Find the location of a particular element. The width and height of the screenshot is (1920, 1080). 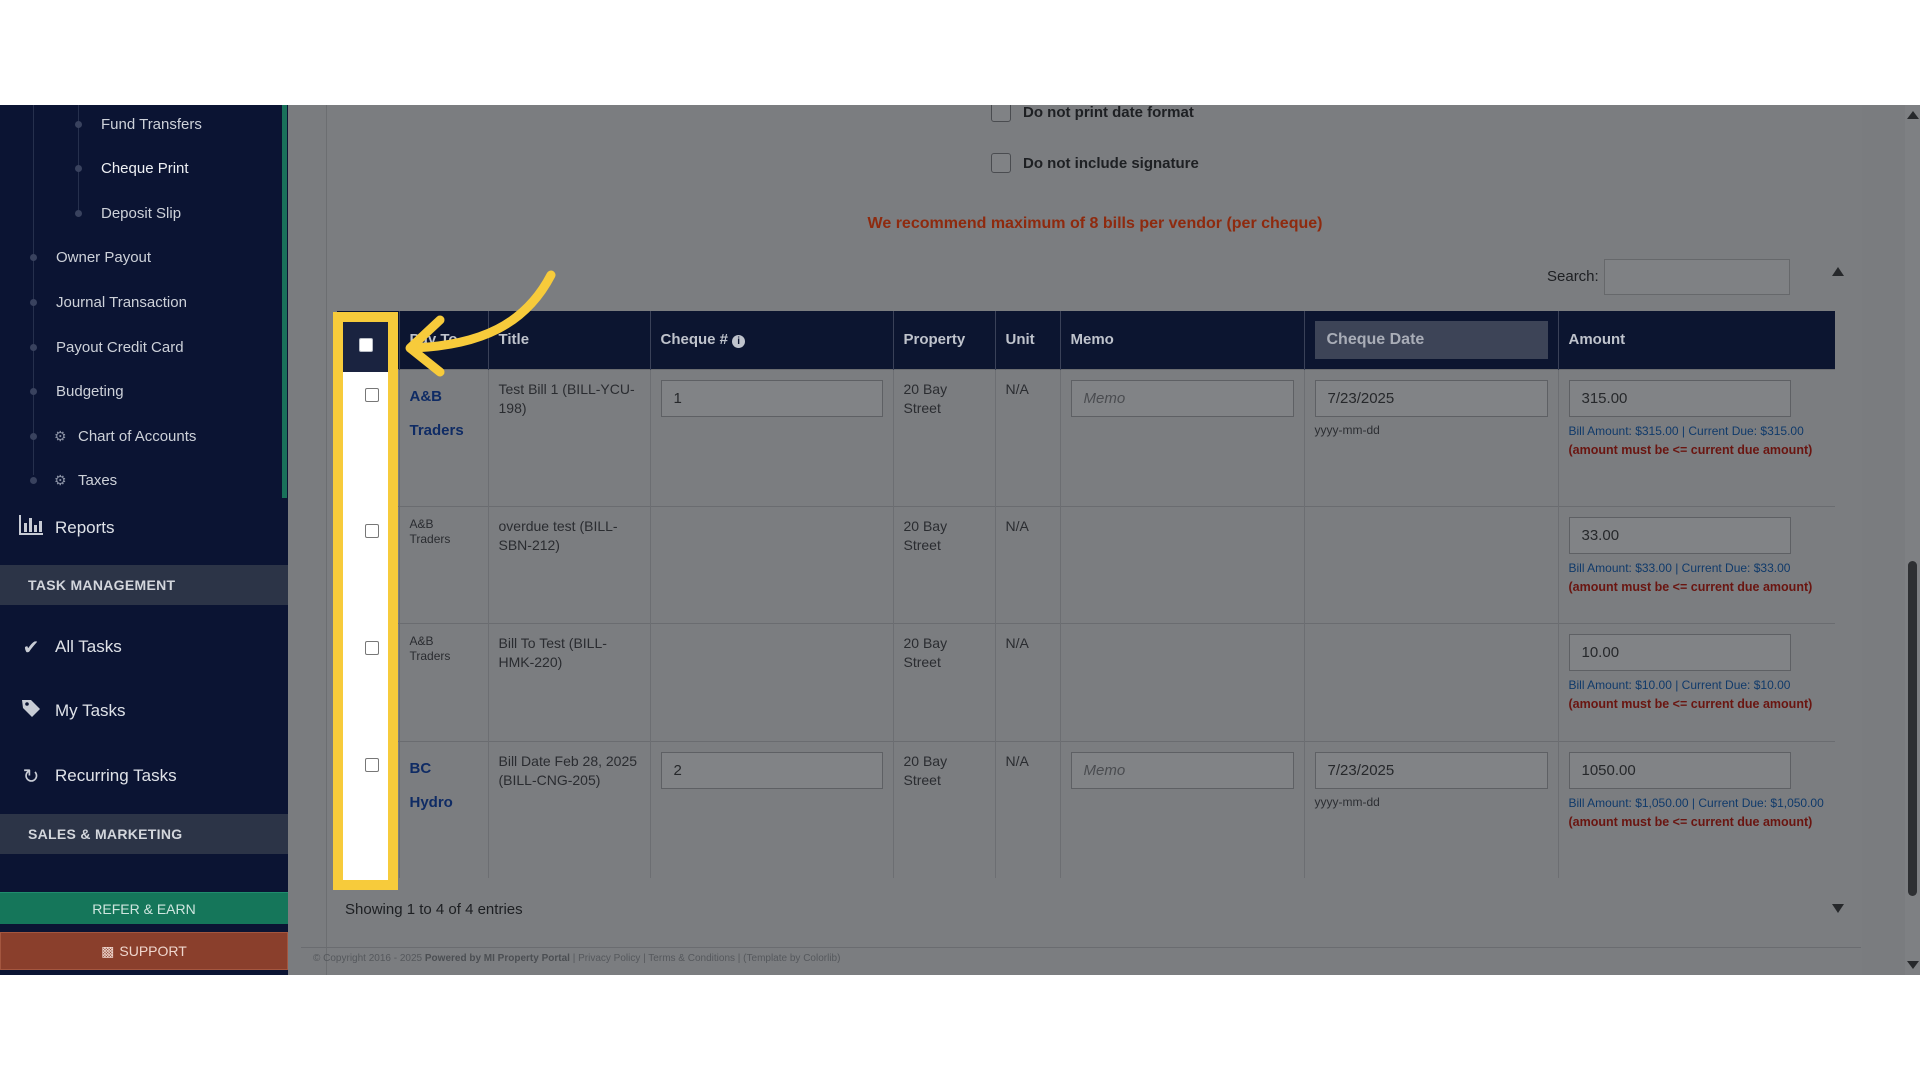

sidebar-item-label: All Tasks is located at coordinates (88, 646).